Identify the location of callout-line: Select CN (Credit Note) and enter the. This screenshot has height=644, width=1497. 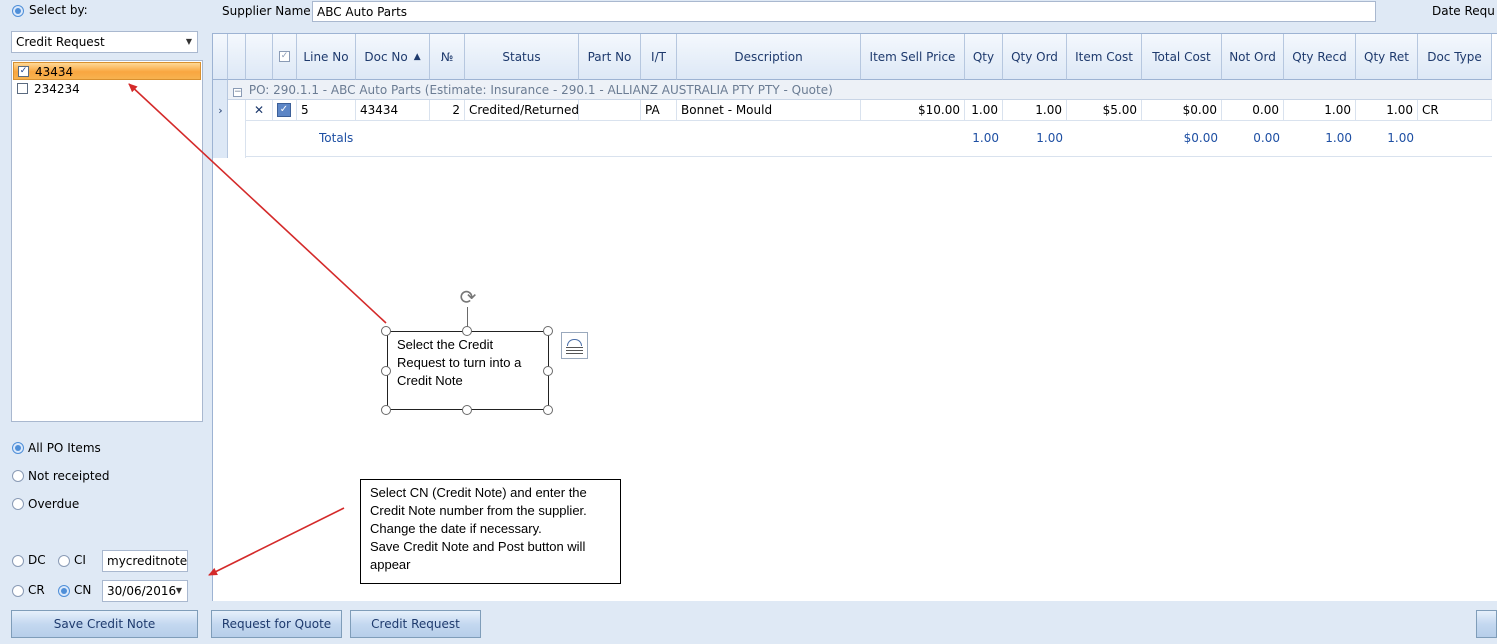
(478, 492).